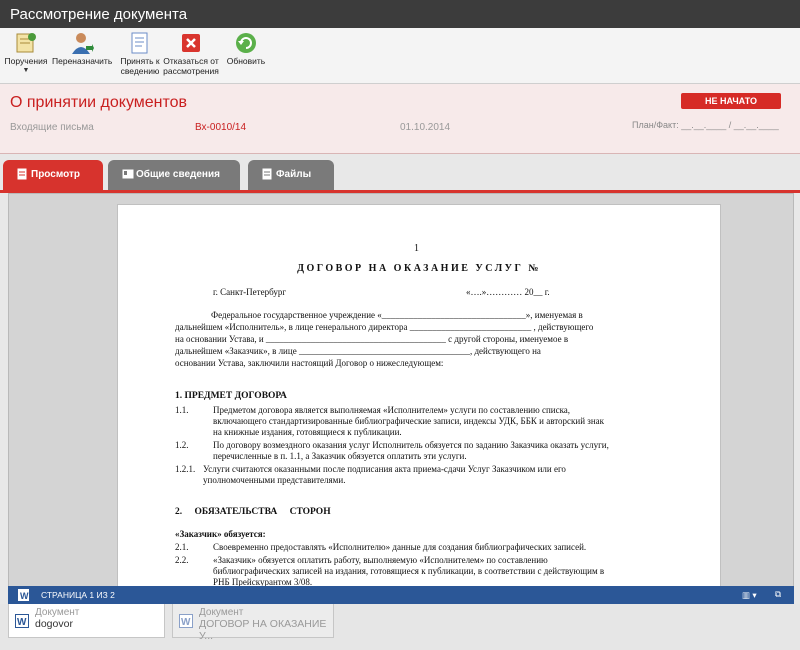 This screenshot has height=650, width=800. I want to click on contract-date: «….»………… 20__ г., so click(508, 292).